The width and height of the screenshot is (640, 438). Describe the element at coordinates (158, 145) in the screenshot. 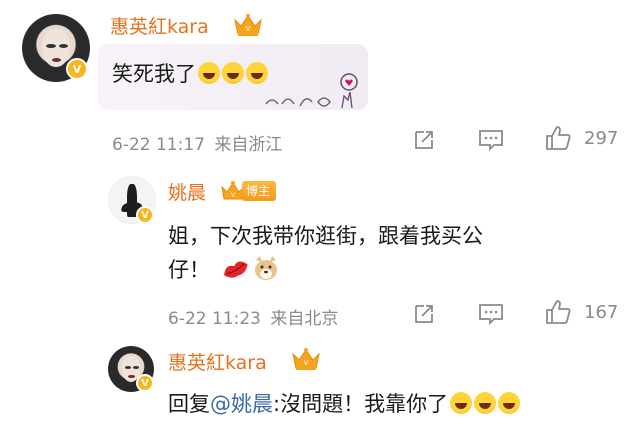

I see `comment-date: 6-22 11:17` at that location.